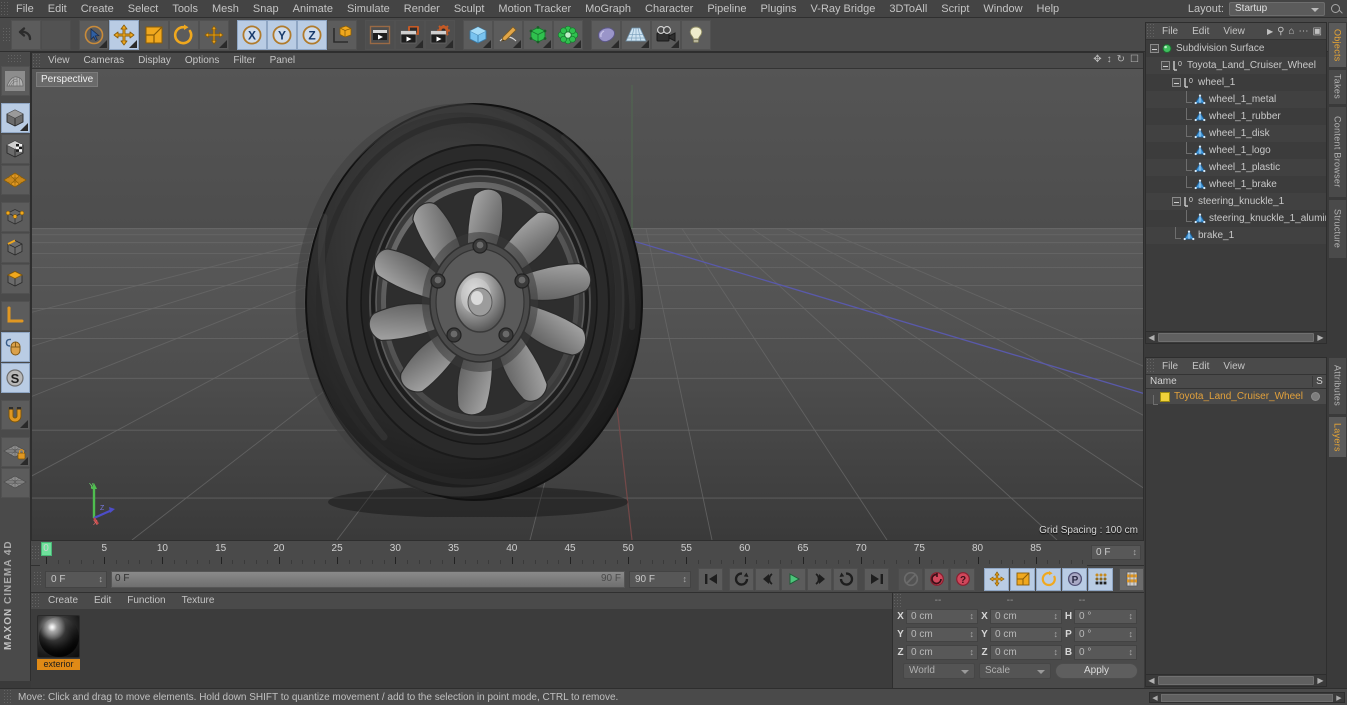 The image size is (1347, 705). What do you see at coordinates (819, 579) in the screenshot?
I see `step-forward-button` at bounding box center [819, 579].